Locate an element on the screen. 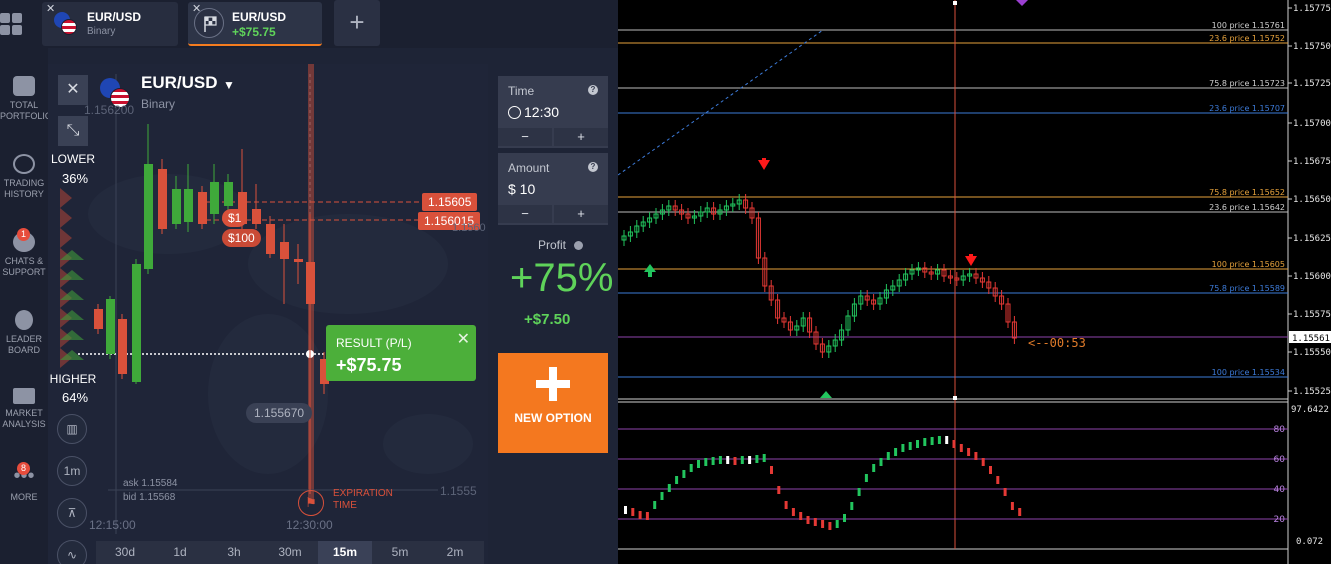  timeframe-30m: 30m is located at coordinates (290, 552).